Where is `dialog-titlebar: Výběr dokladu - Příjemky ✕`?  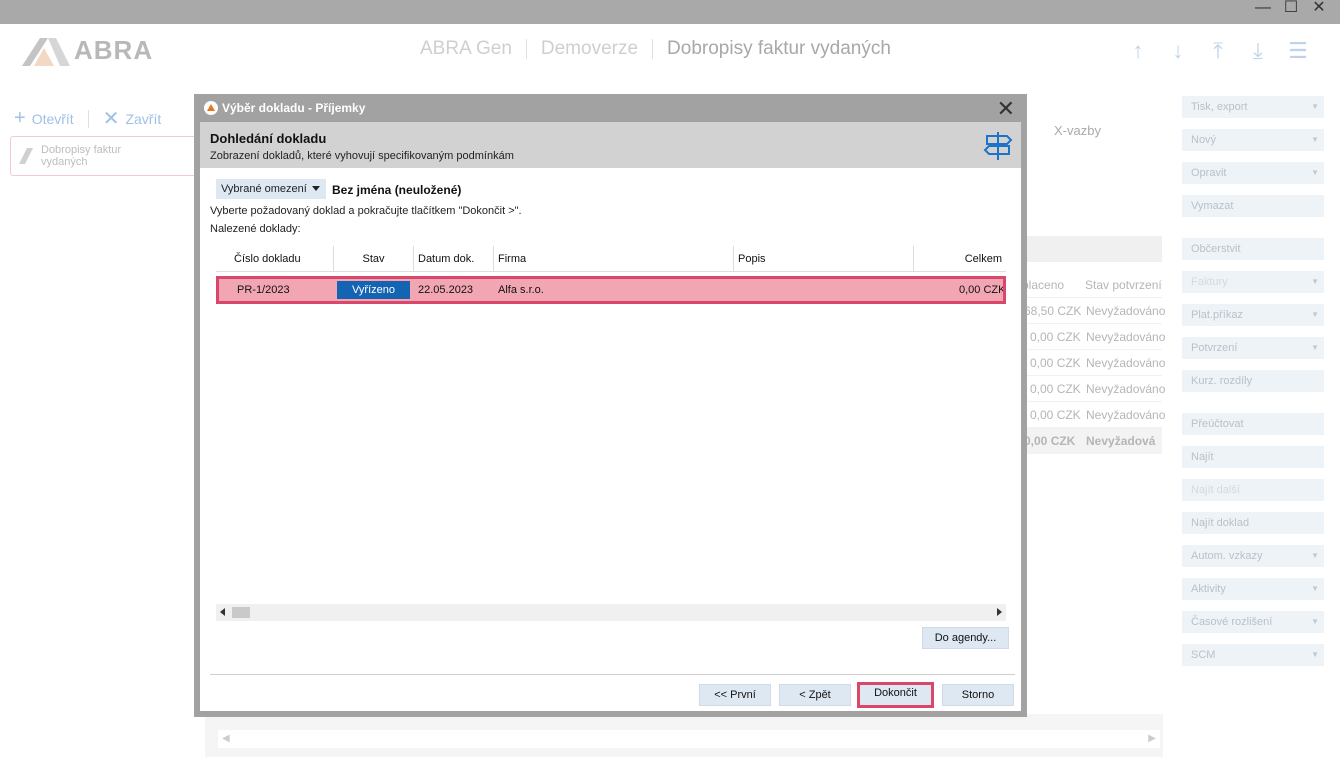
dialog-titlebar: Výběr dokladu - Příjemky ✕ is located at coordinates (610, 108).